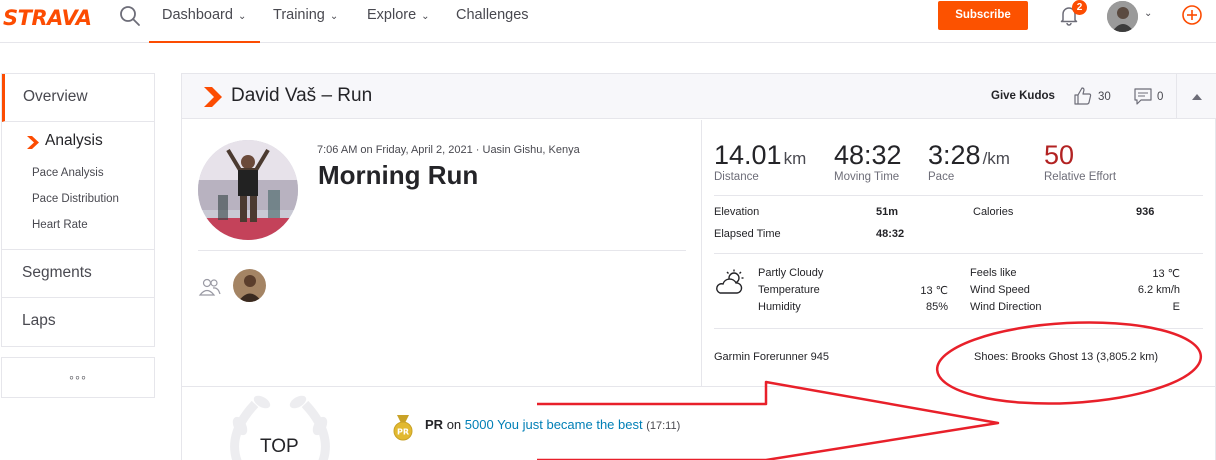 The width and height of the screenshot is (1216, 460). I want to click on panel-vertical-divider, so click(701, 253).